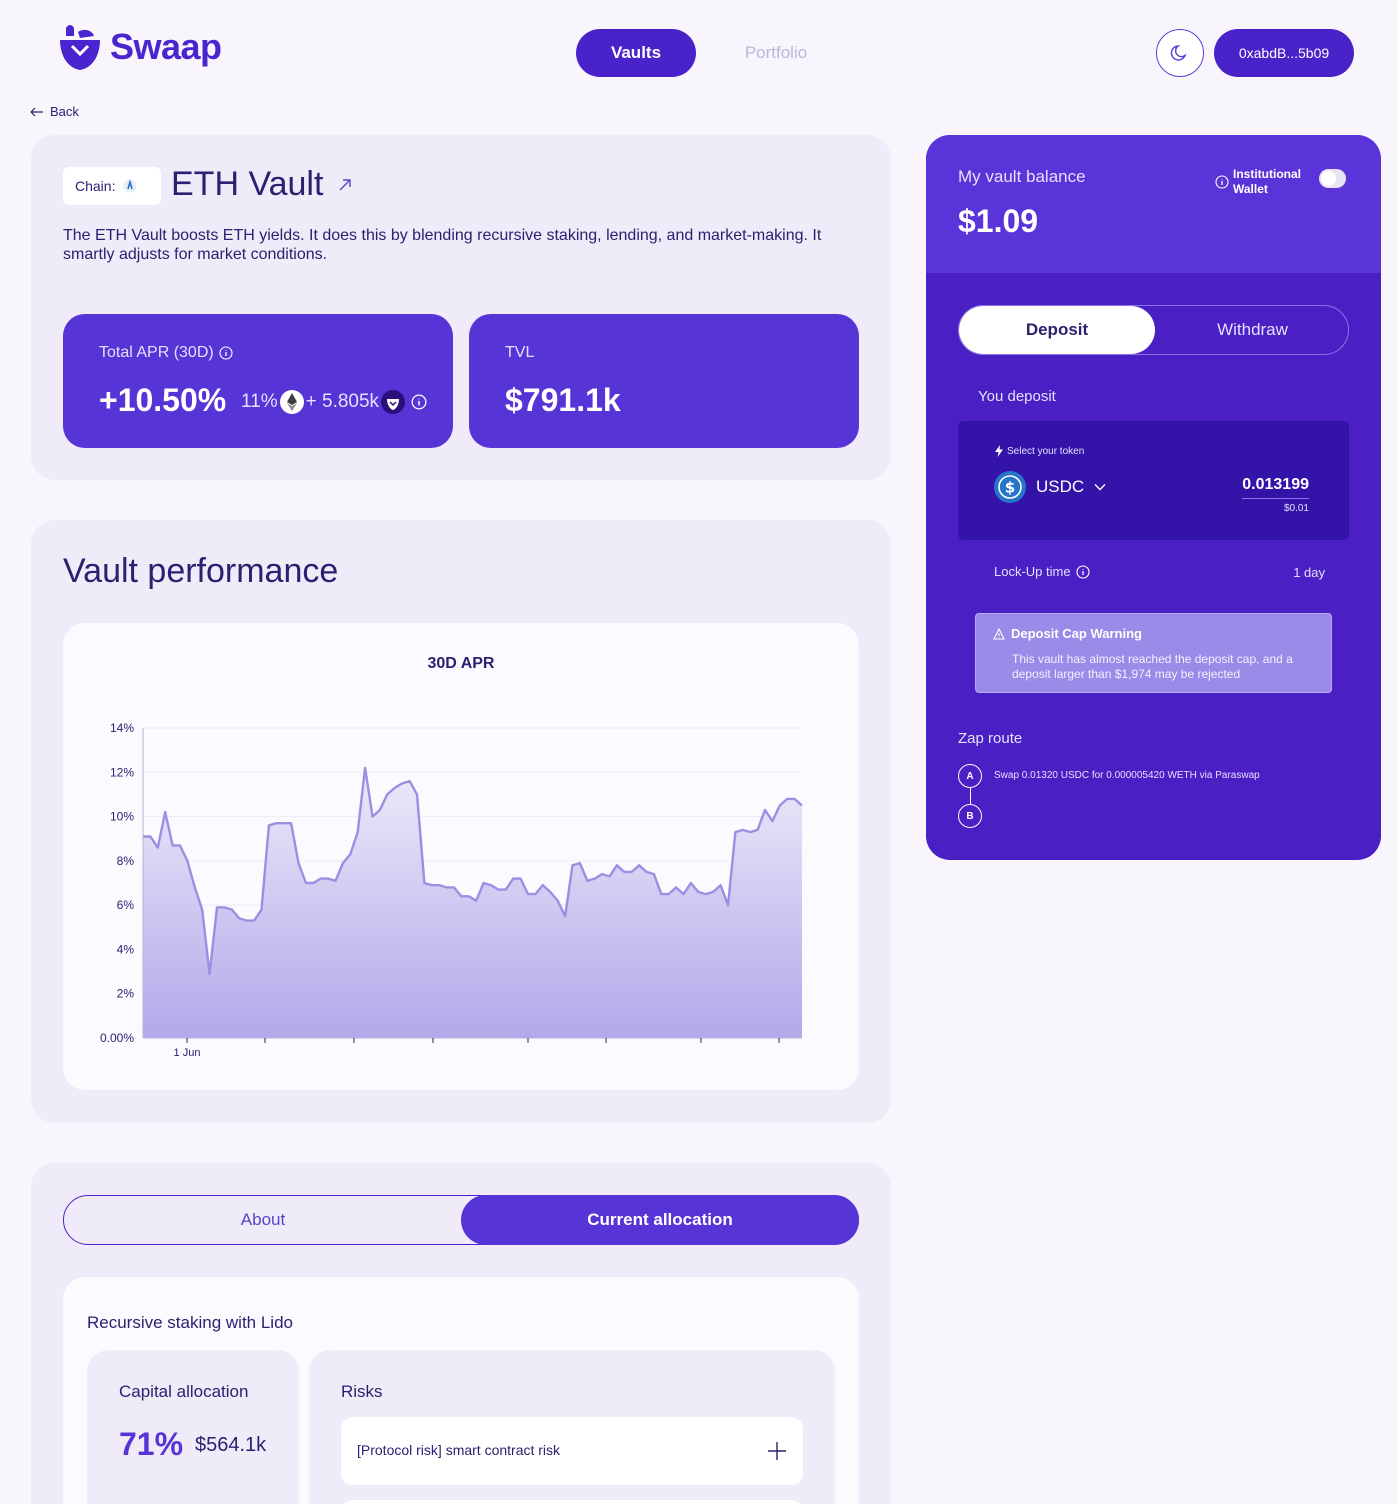  I want to click on risks-label: Risks, so click(362, 1391).